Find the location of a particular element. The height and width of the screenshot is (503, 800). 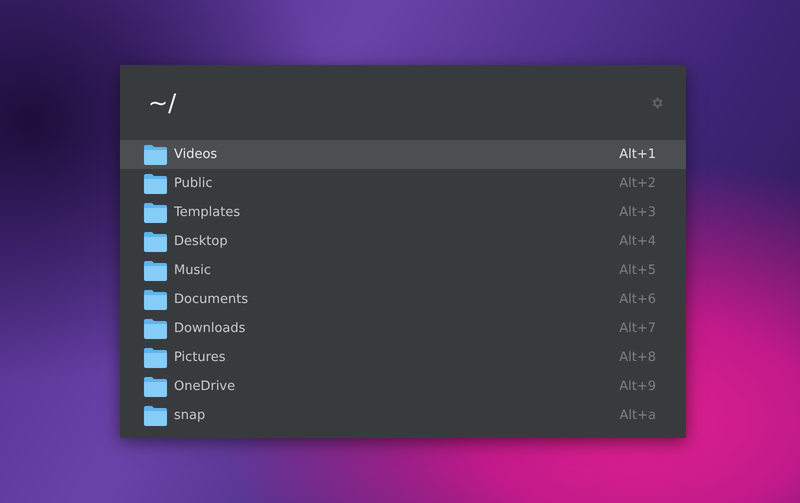

shortcut-label: Alt+a is located at coordinates (638, 415).